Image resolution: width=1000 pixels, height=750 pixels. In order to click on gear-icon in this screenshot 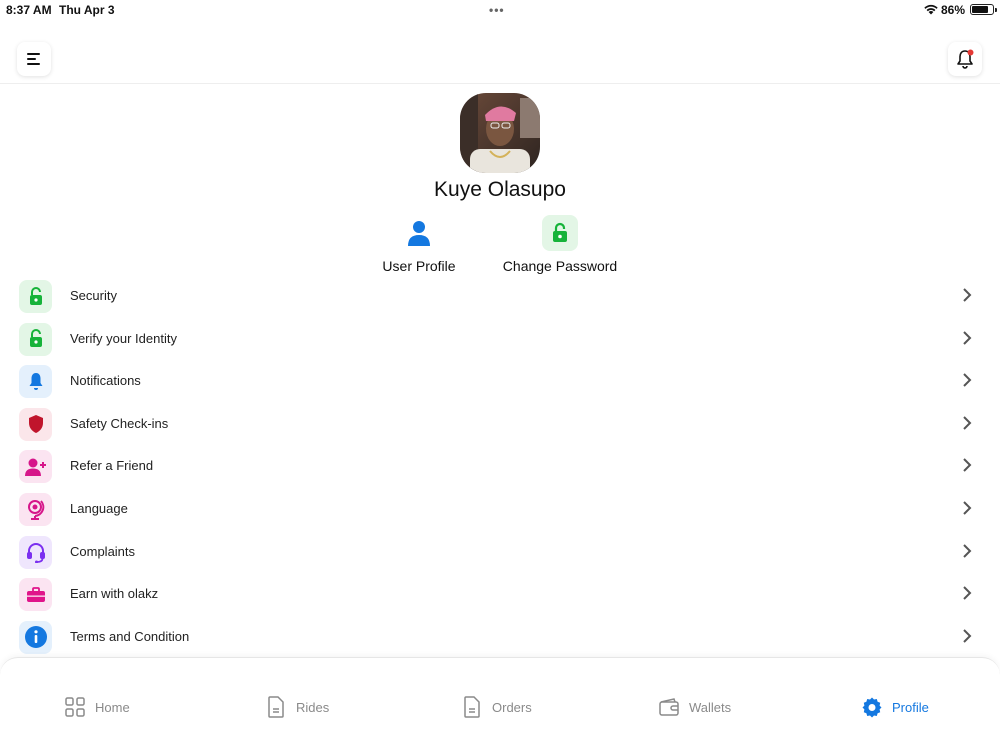, I will do `click(872, 707)`.